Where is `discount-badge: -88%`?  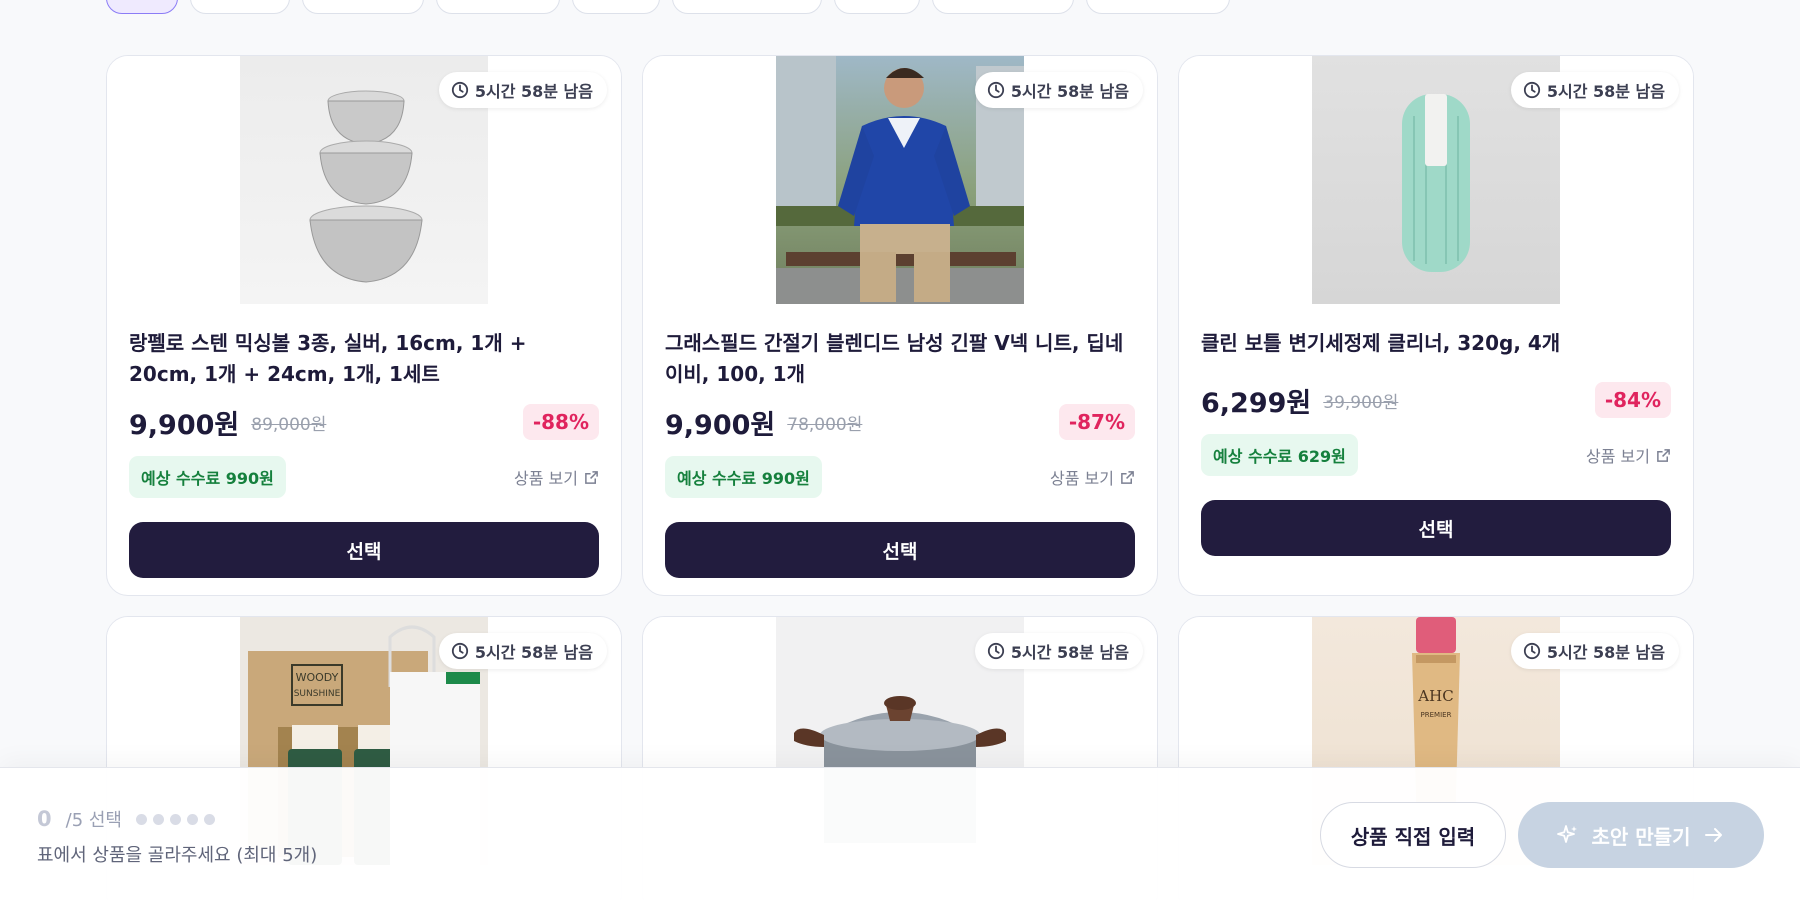
discount-badge: -88% is located at coordinates (560, 422).